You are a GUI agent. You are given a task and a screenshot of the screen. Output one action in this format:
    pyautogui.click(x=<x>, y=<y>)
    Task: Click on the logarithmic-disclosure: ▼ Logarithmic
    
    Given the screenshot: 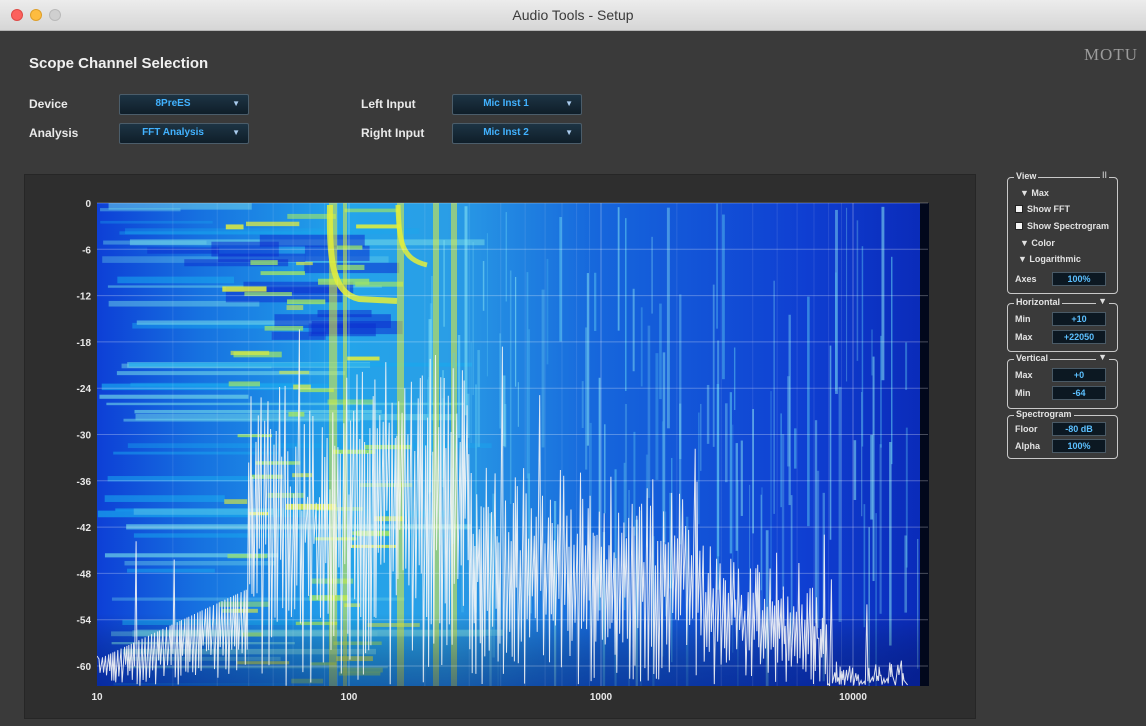 What is the action you would take?
    pyautogui.click(x=1049, y=259)
    